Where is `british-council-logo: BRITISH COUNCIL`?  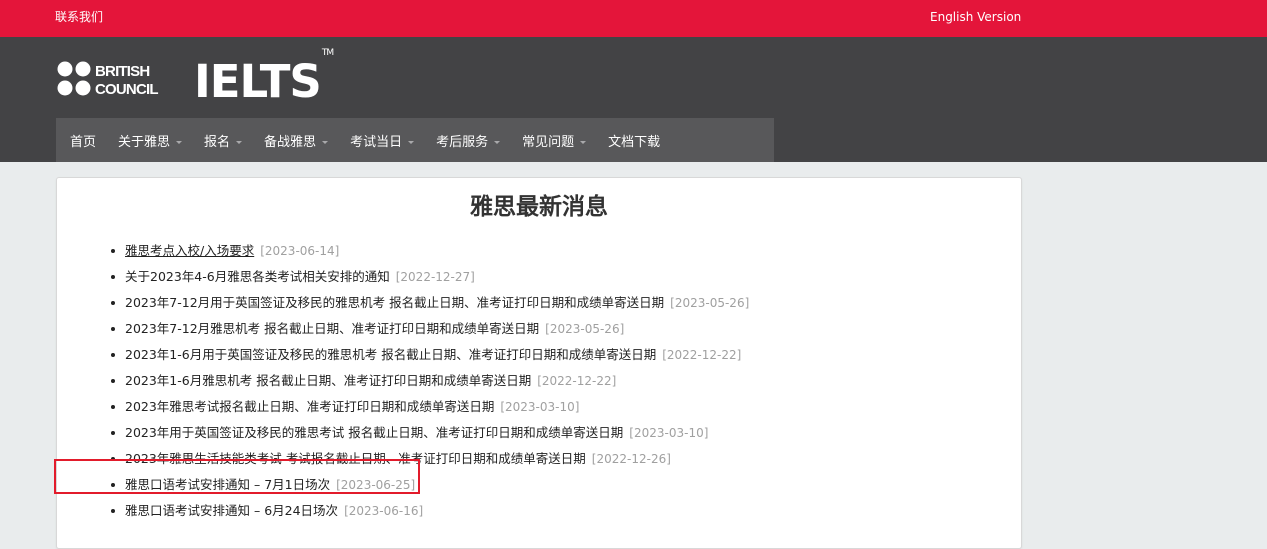 british-council-logo: BRITISH COUNCIL is located at coordinates (119, 79).